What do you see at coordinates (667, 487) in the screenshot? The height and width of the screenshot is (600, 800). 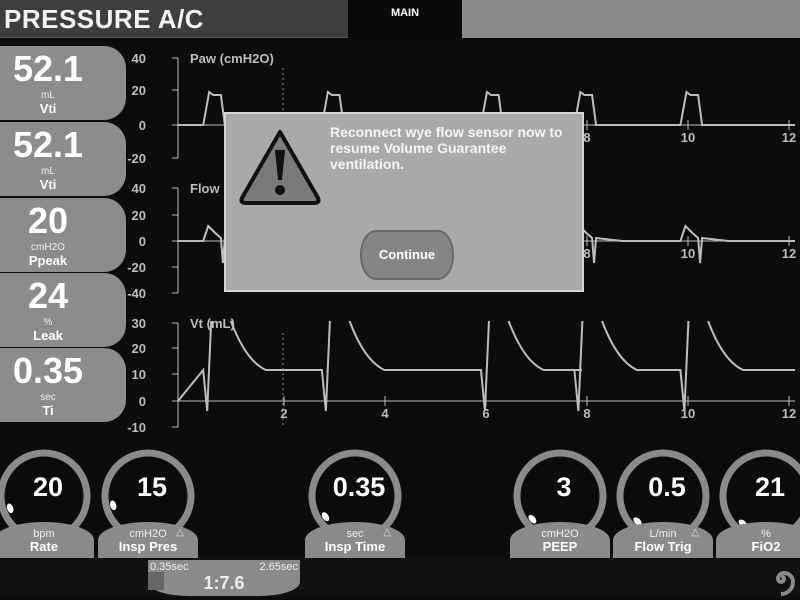 I see `setting-value: 0.5` at bounding box center [667, 487].